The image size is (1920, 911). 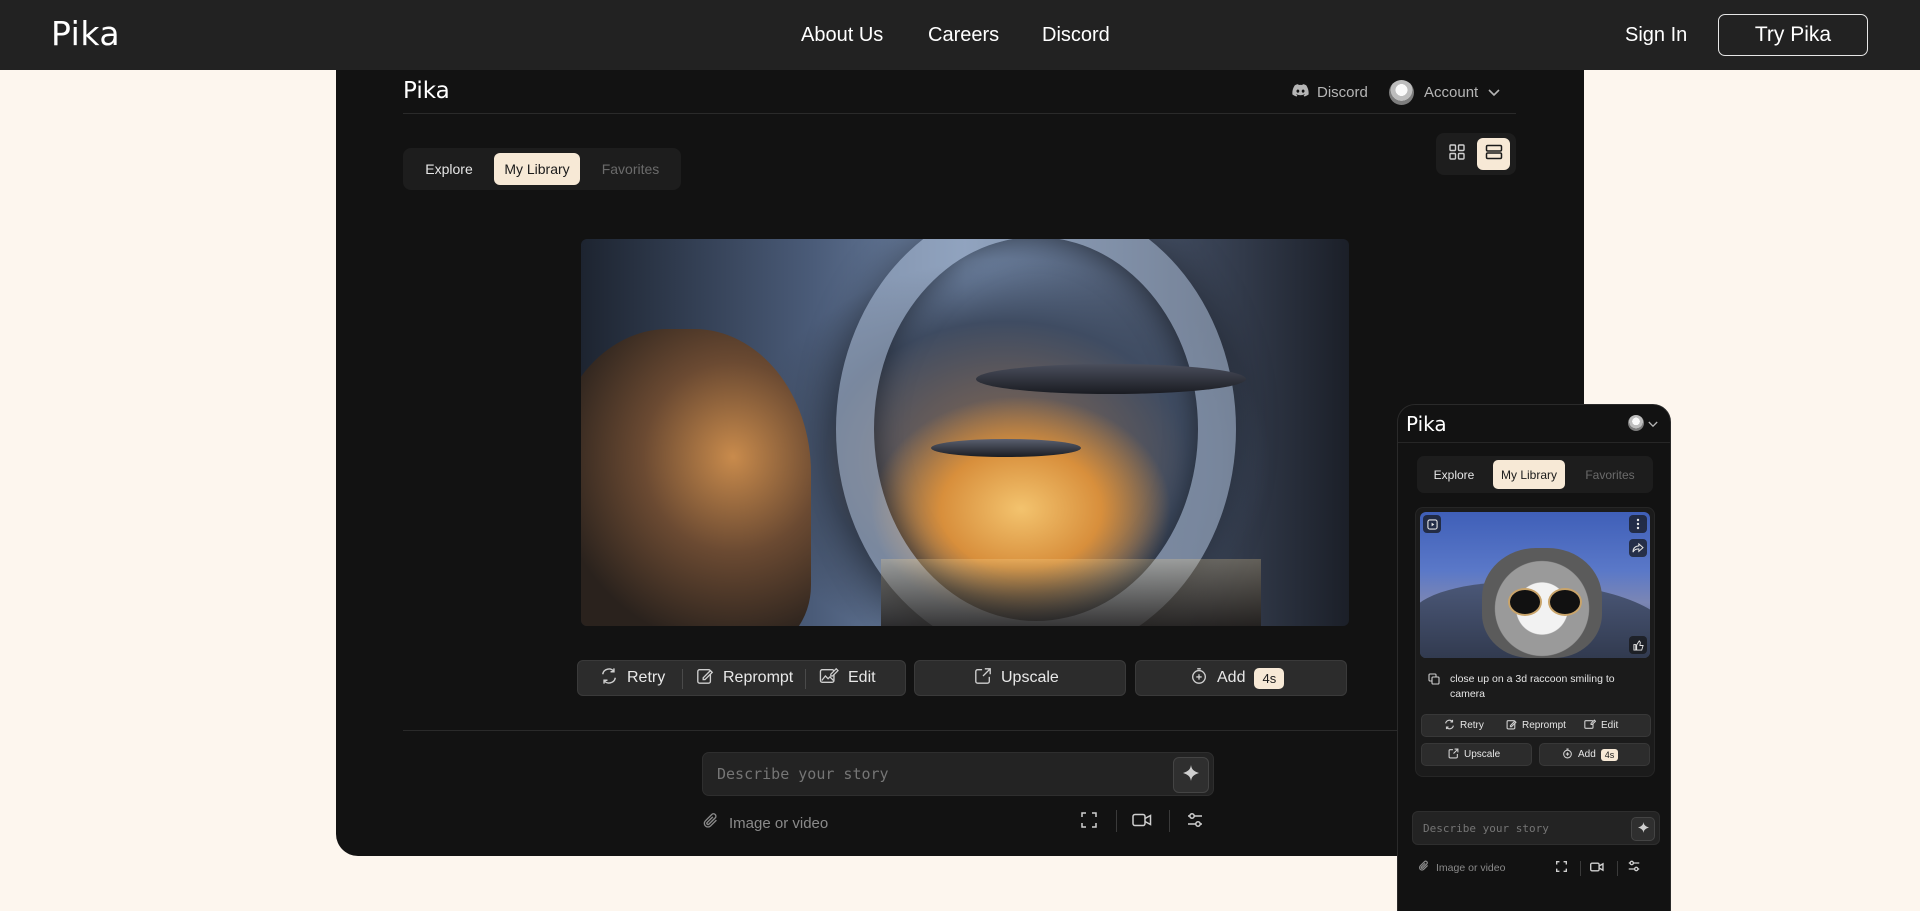 I want to click on reprompt-label: Reprompt, so click(x=758, y=677).